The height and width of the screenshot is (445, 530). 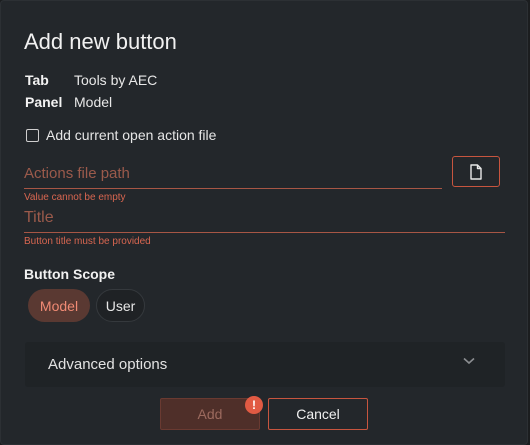 What do you see at coordinates (254, 405) in the screenshot?
I see `add-warning-badge: !` at bounding box center [254, 405].